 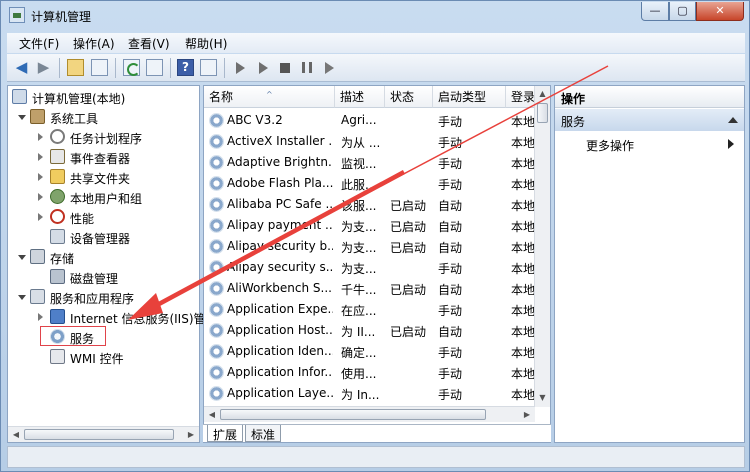 What do you see at coordinates (307, 67) in the screenshot?
I see `pause-service-icon` at bounding box center [307, 67].